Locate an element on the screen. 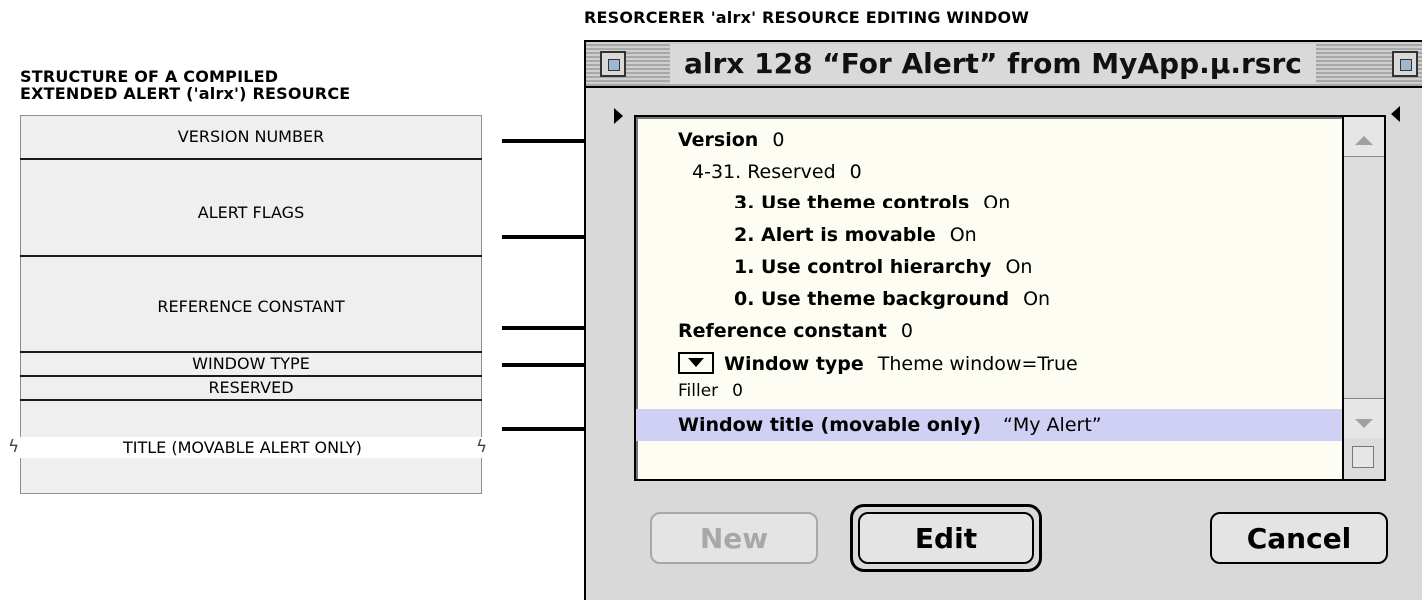 Image resolution: width=1422 pixels, height=600 pixels. segment-window-type: WINDOW TYPE is located at coordinates (251, 363).